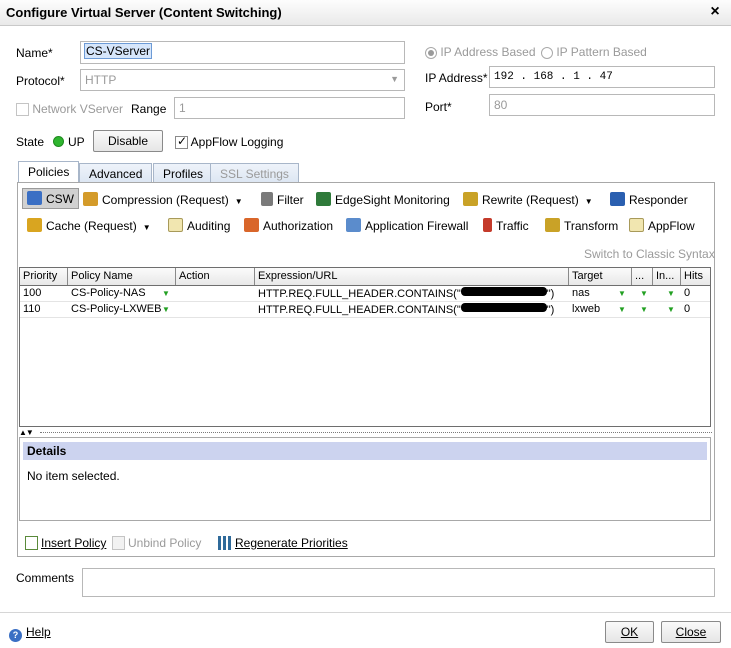  What do you see at coordinates (34, 198) in the screenshot?
I see `csw-icon` at bounding box center [34, 198].